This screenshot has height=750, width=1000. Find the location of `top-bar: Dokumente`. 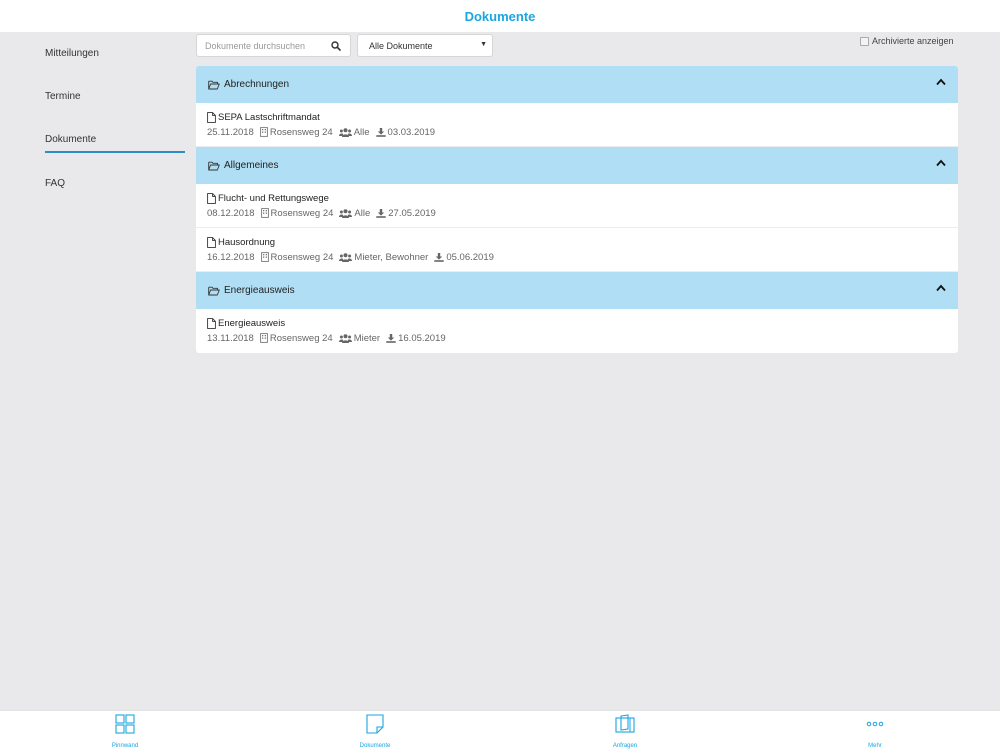

top-bar: Dokumente is located at coordinates (500, 16).